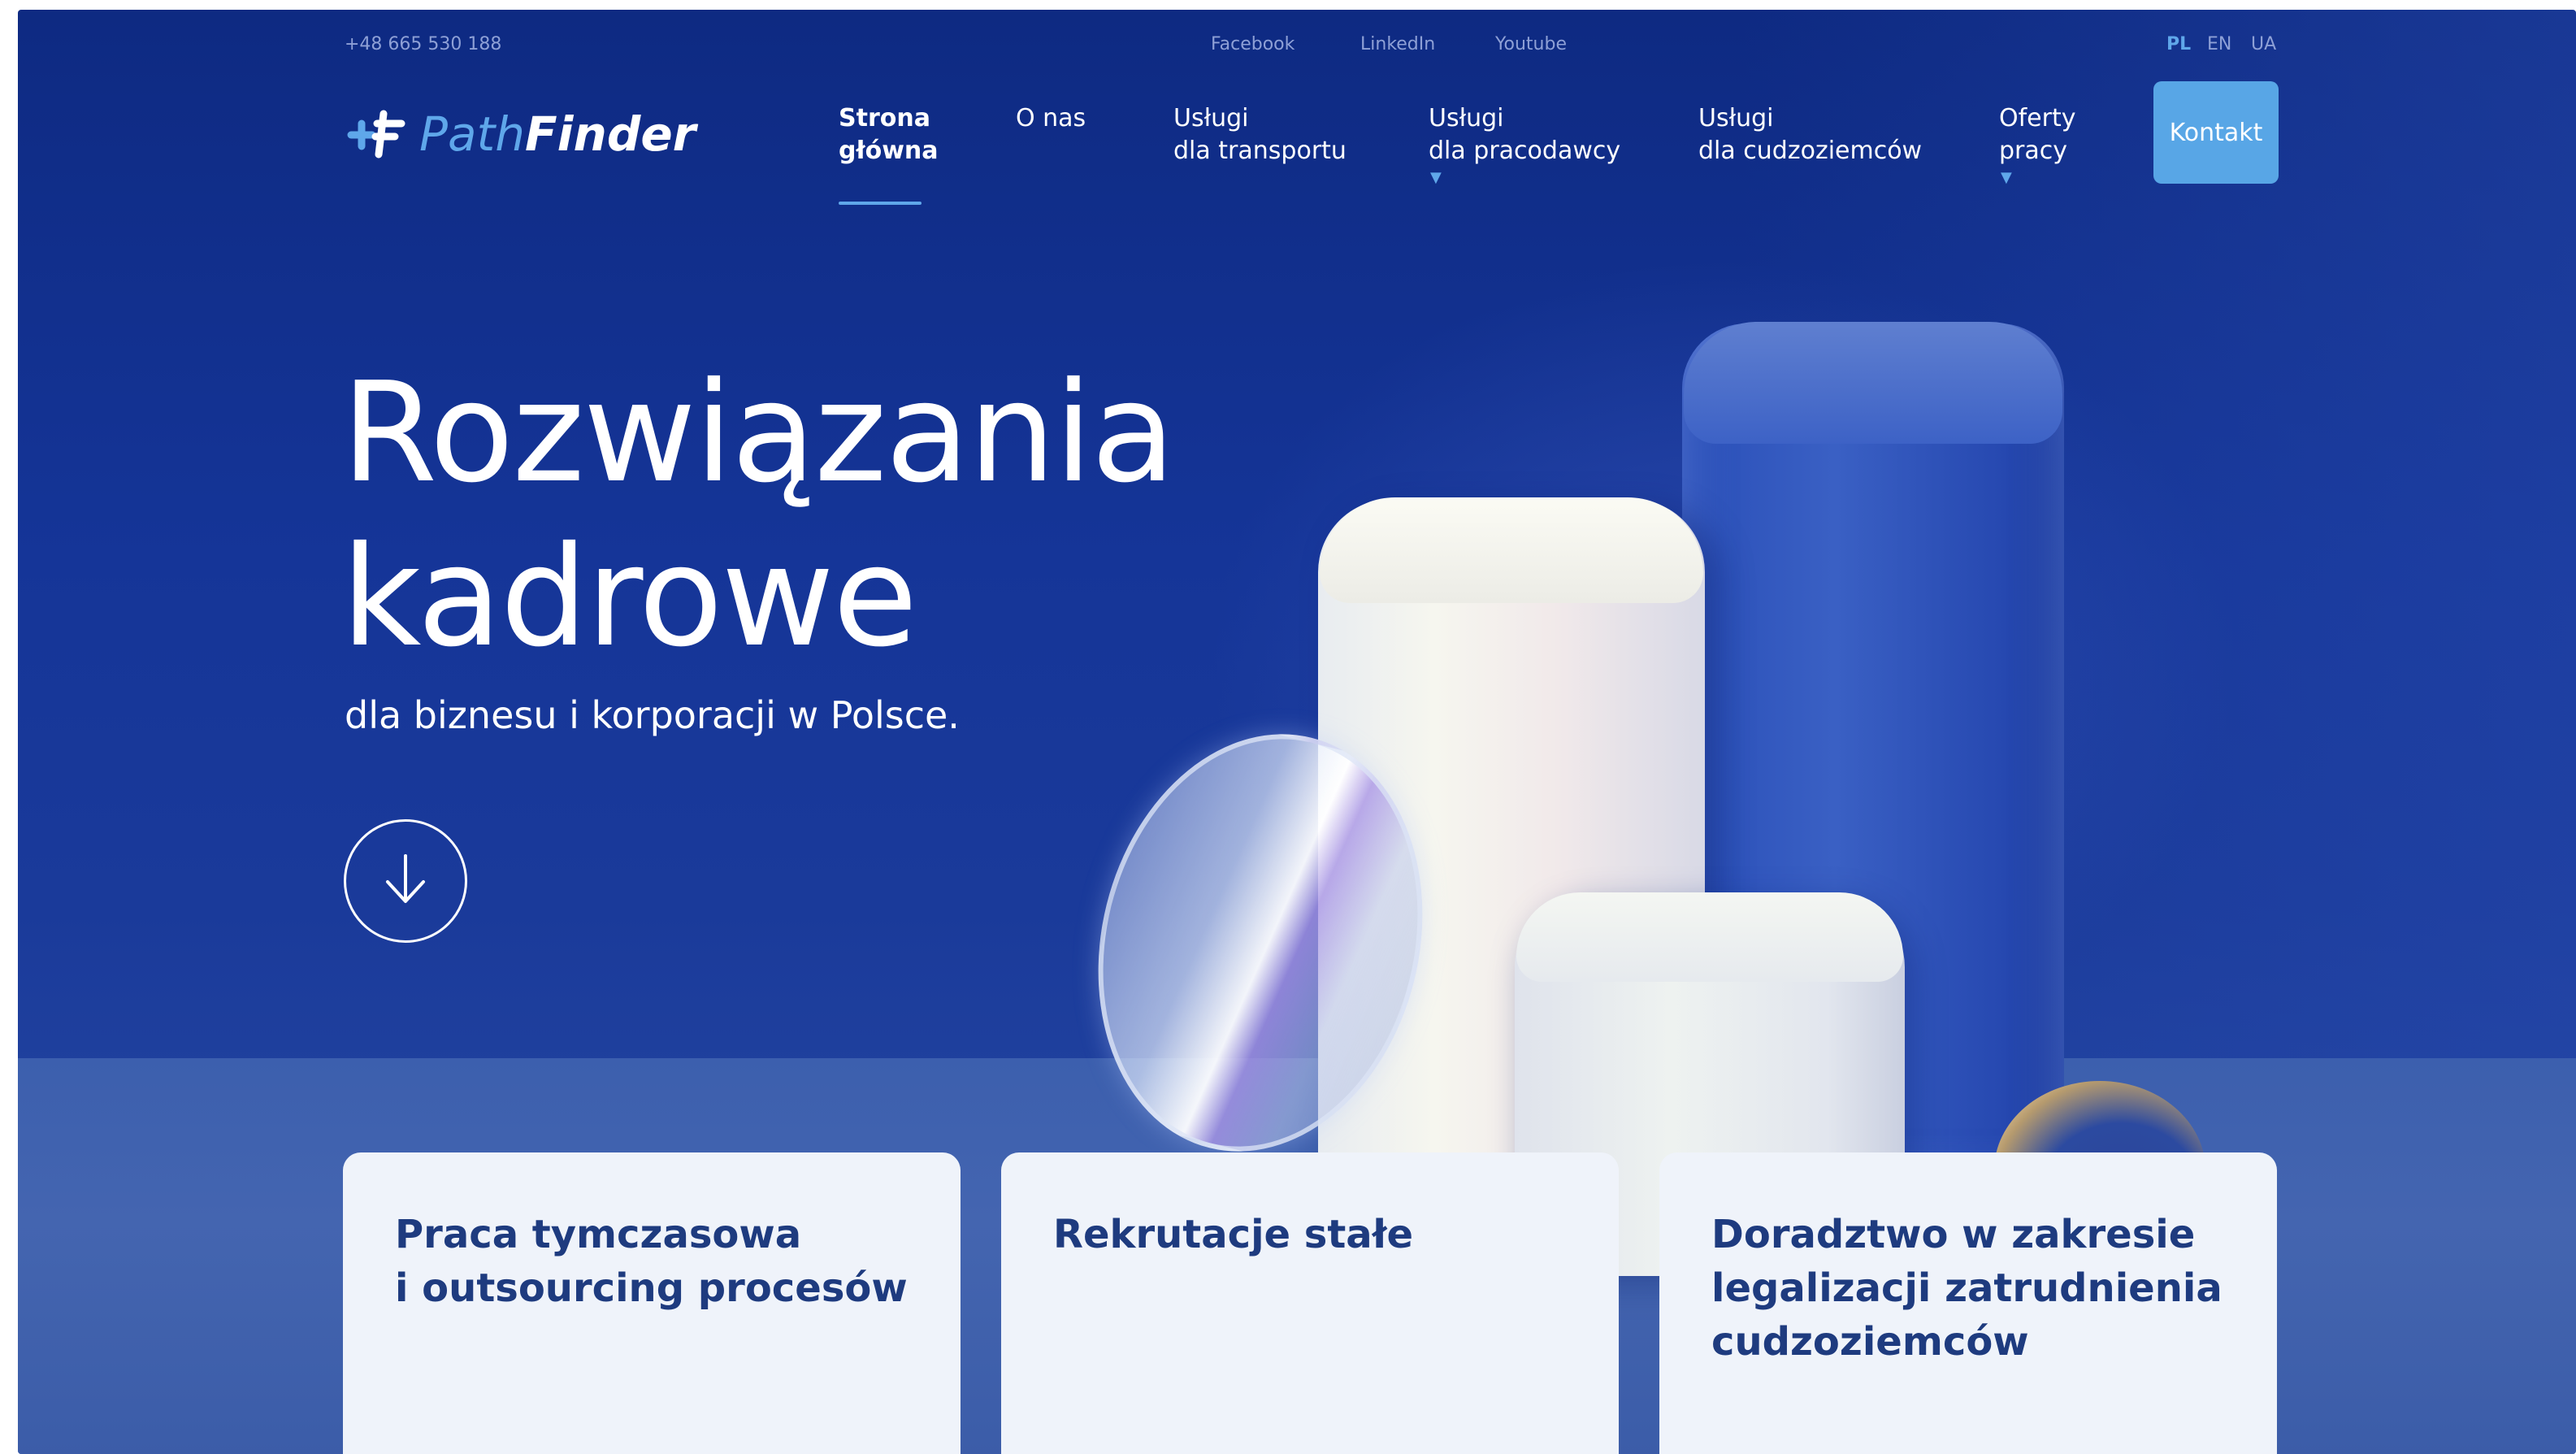  I want to click on nav-transport-services: Usługi dla transportu, so click(1260, 134).